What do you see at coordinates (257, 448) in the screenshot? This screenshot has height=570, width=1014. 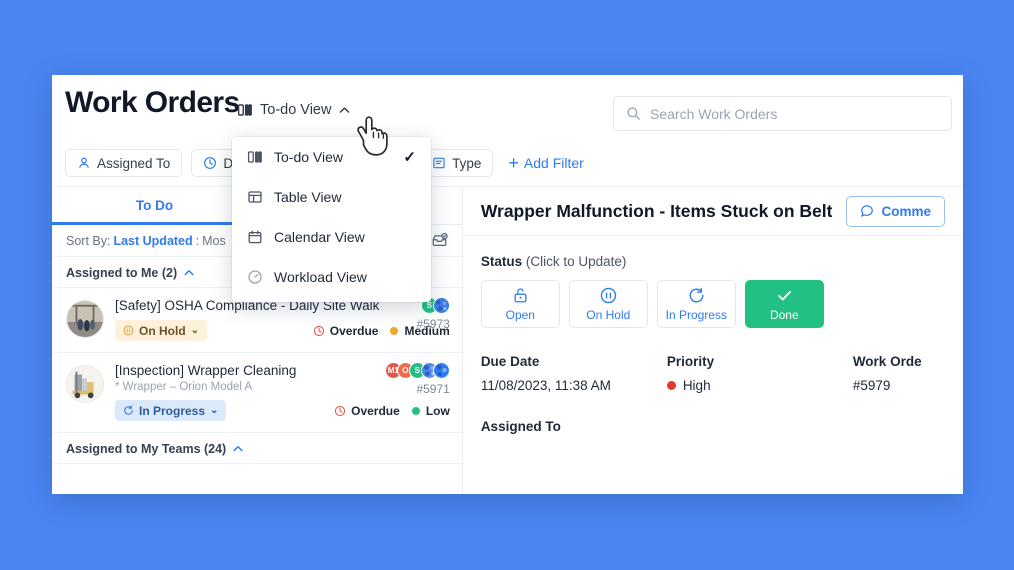 I see `group-header-assigned-to-my-teams: Assigned to My Teams (24)` at bounding box center [257, 448].